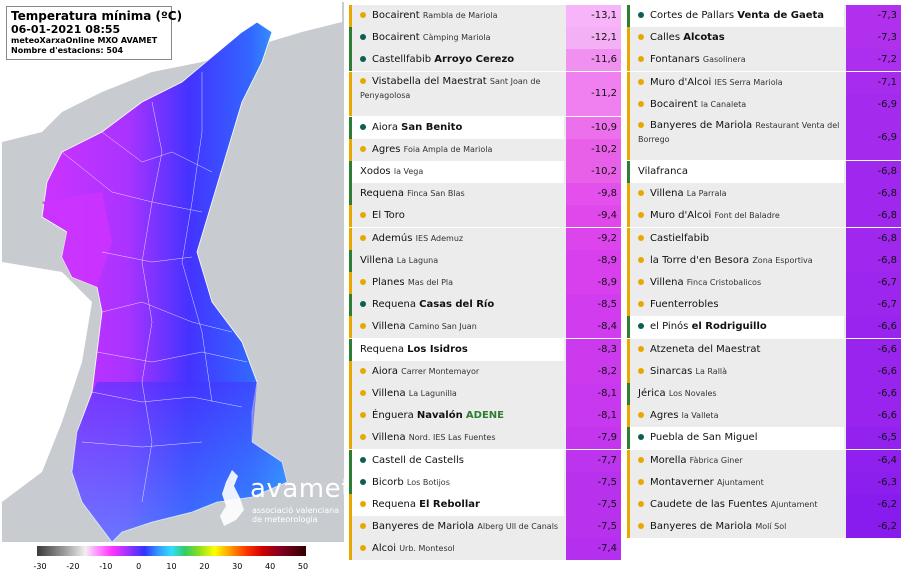  I want to click on station-row: Bicorb Los Botijos -7,5, so click(485, 482).